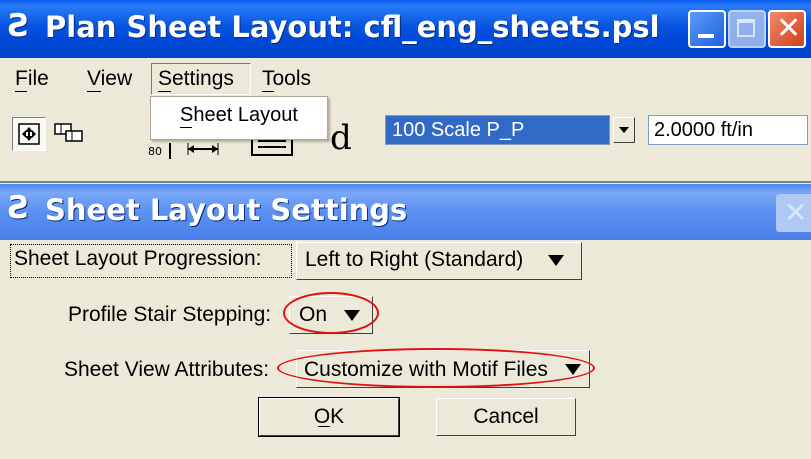  What do you see at coordinates (155, 151) in the screenshot?
I see `svg-text: 80` at bounding box center [155, 151].